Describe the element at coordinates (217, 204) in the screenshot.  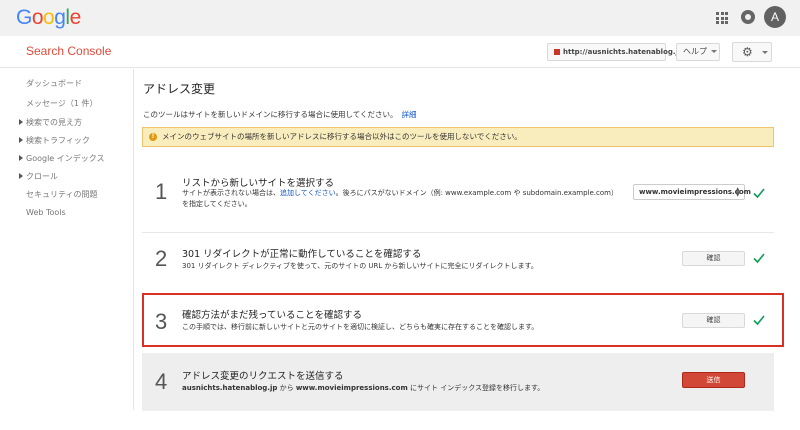
I see `step-desc-part: を指定してください。` at that location.